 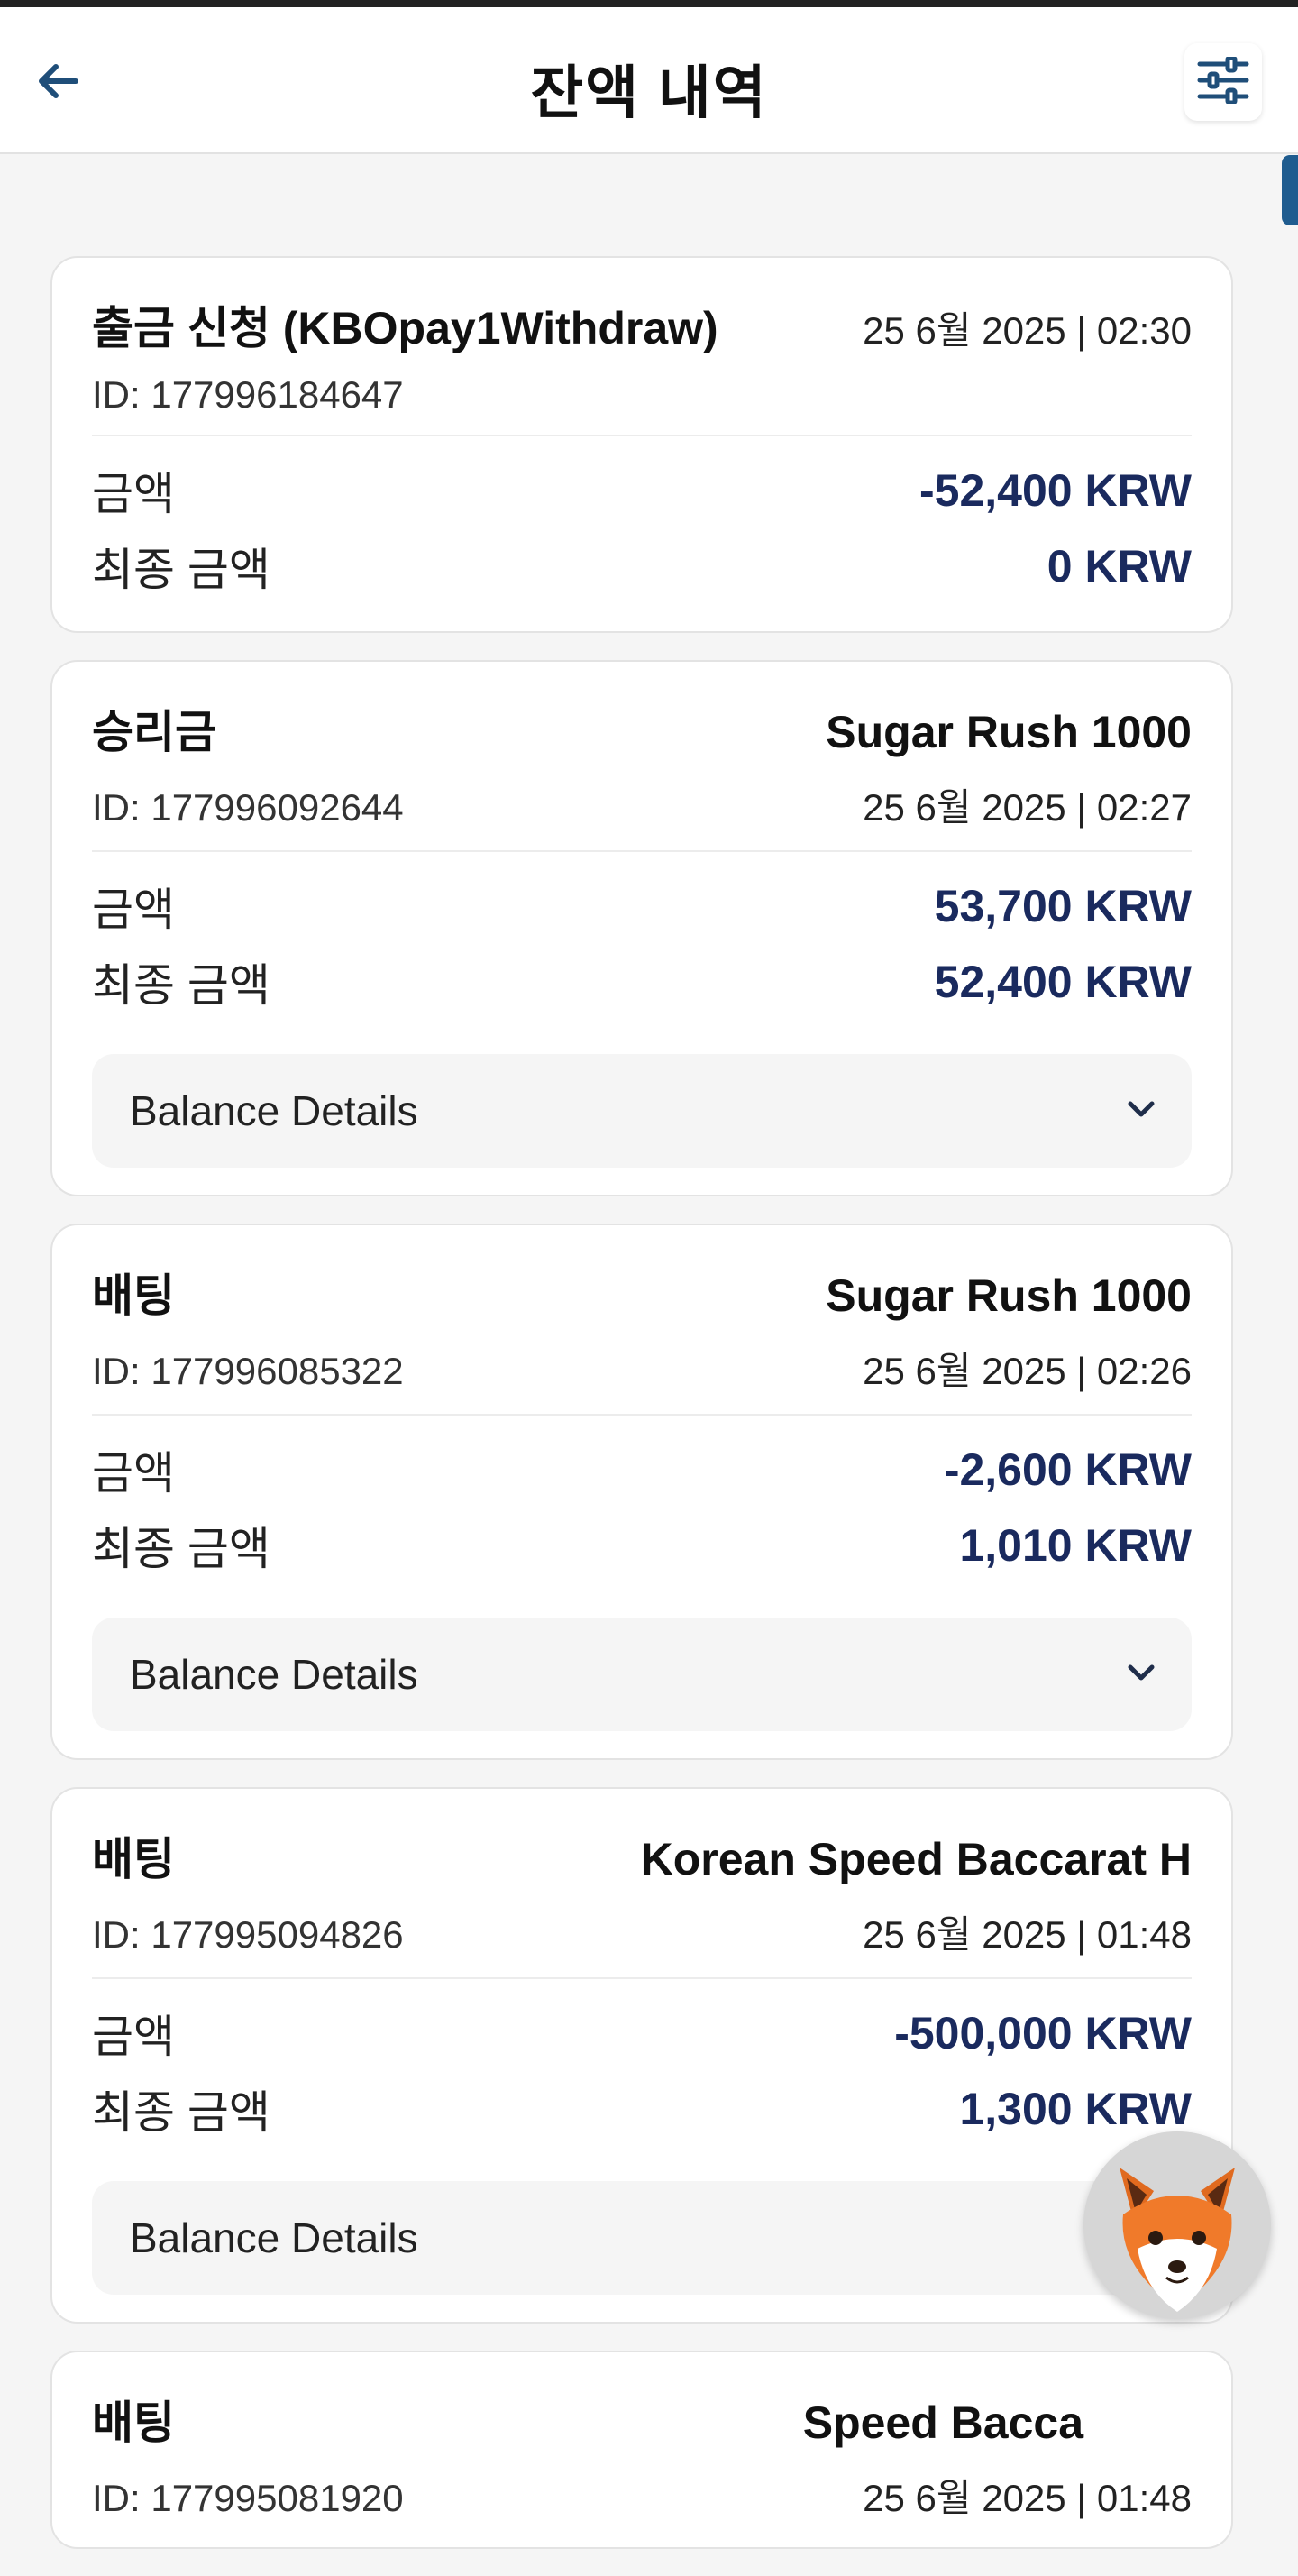 I want to click on transaction-id: ID: 177996085322, so click(x=248, y=1371).